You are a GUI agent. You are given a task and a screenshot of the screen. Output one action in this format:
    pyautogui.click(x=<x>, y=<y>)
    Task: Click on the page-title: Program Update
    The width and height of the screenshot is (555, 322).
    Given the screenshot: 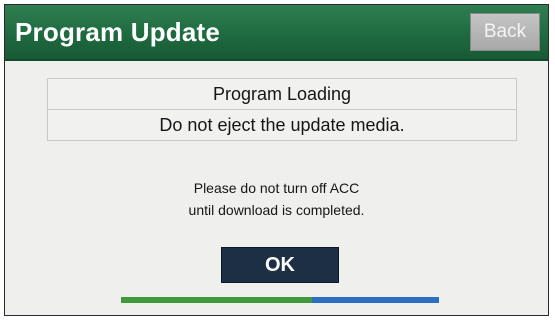 What is the action you would take?
    pyautogui.click(x=118, y=32)
    